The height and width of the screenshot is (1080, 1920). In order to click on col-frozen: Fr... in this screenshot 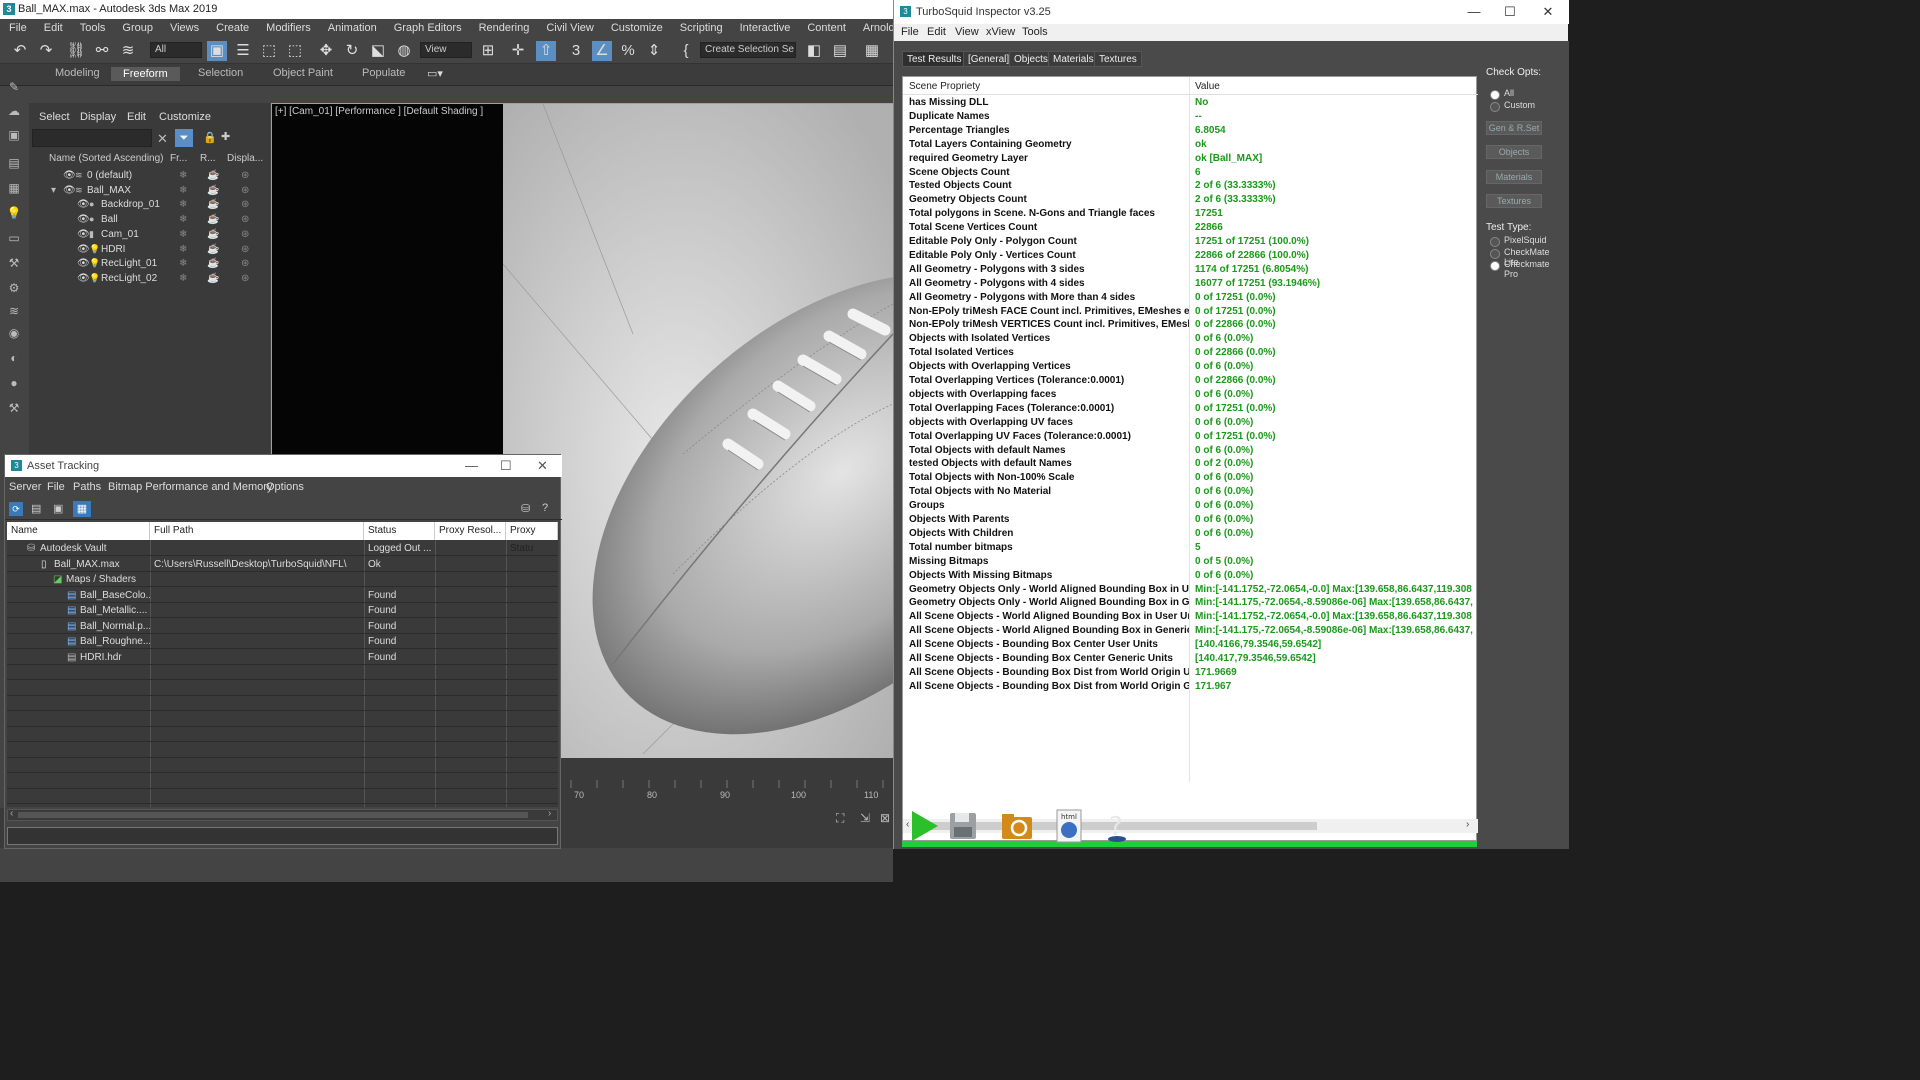, I will do `click(178, 158)`.